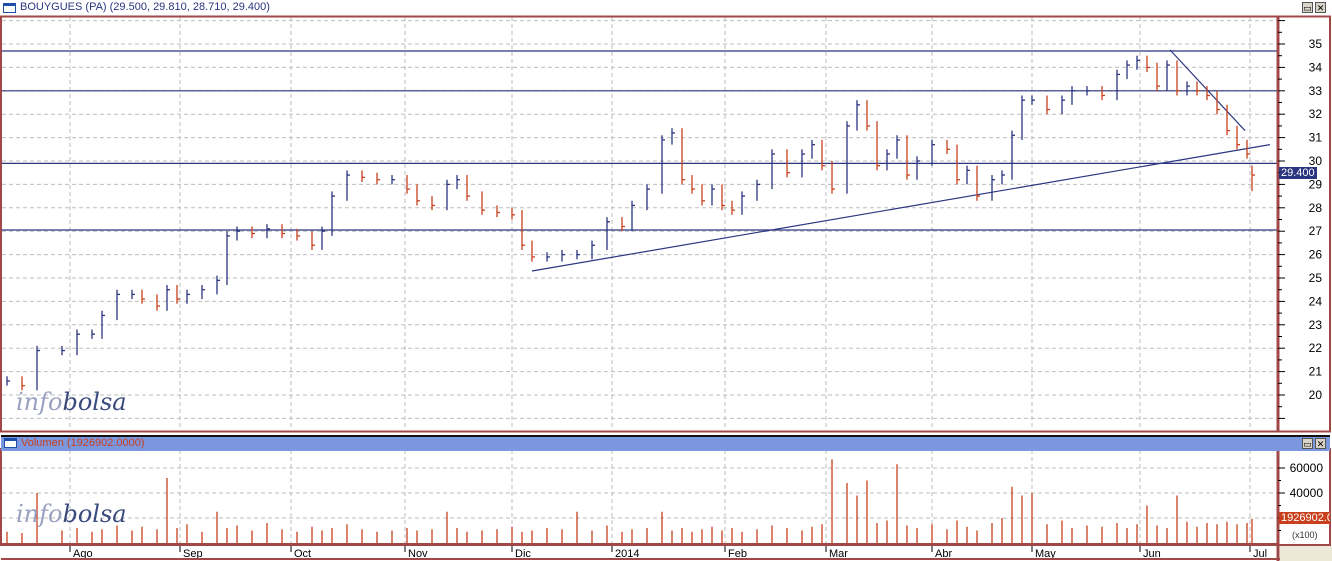 The width and height of the screenshot is (1332, 561). What do you see at coordinates (1305, 535) in the screenshot?
I see `volume-unit: (x100)` at bounding box center [1305, 535].